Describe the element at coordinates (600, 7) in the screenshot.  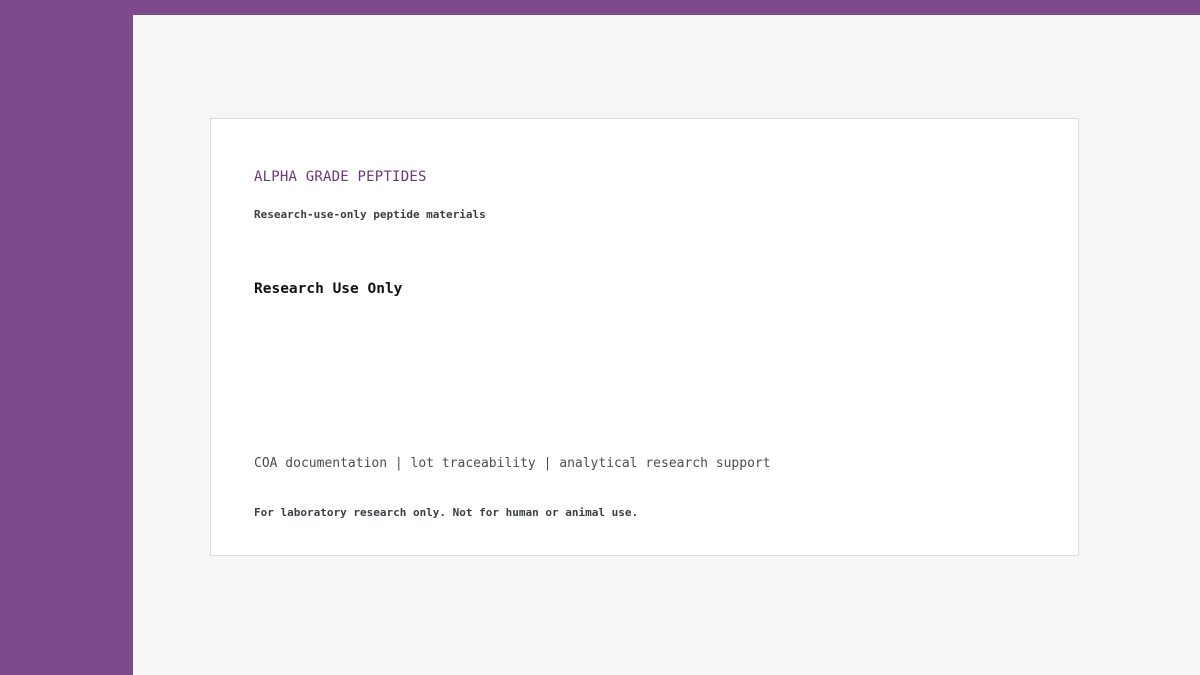
I see `top-accent-bar` at that location.